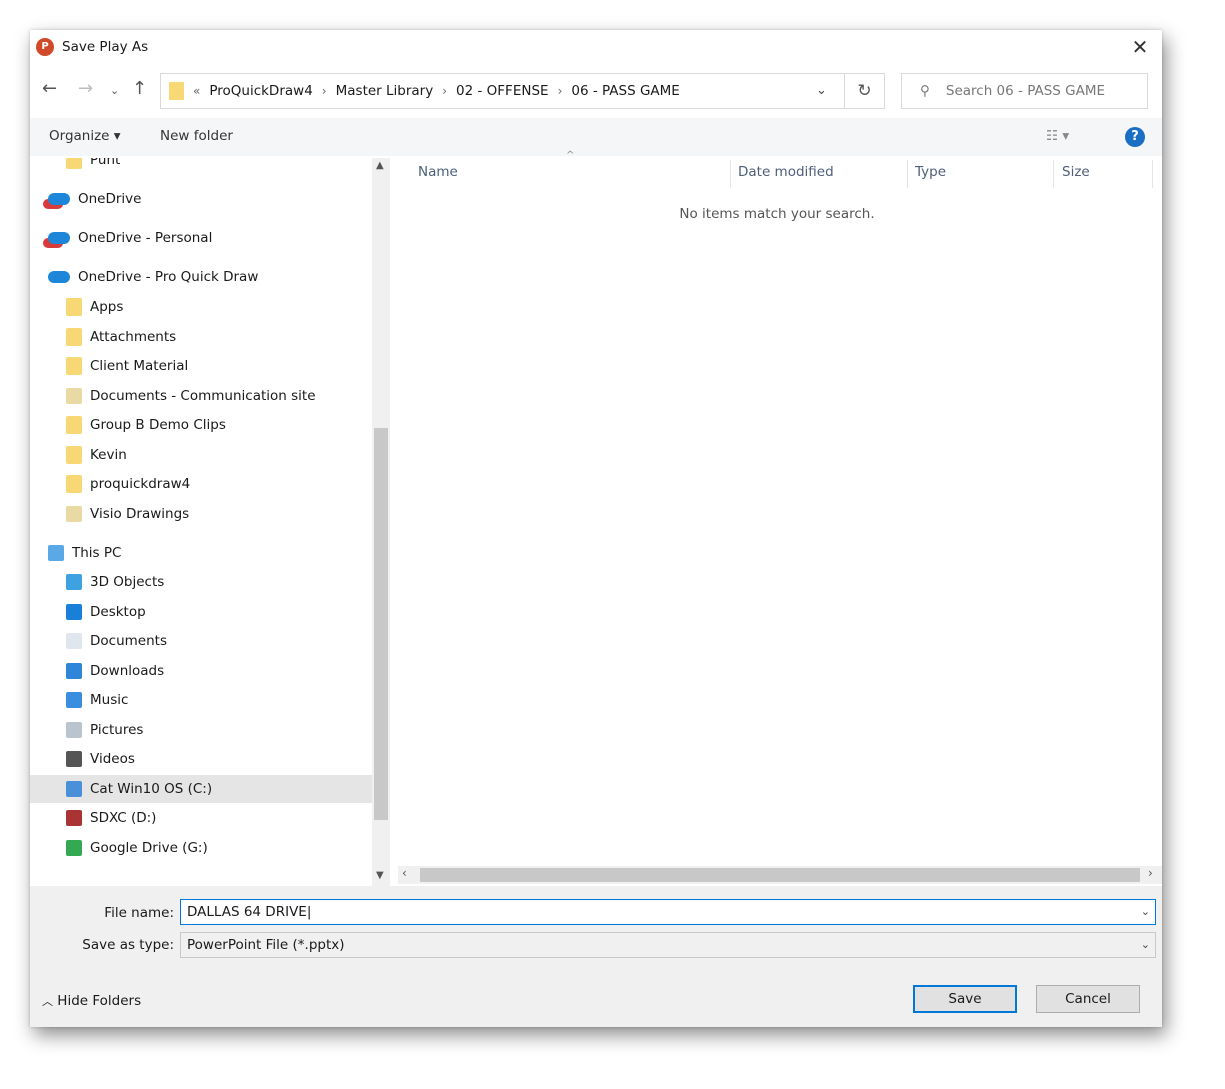  I want to click on hide-folders-button: ︿ Hide Folders, so click(91, 1001).